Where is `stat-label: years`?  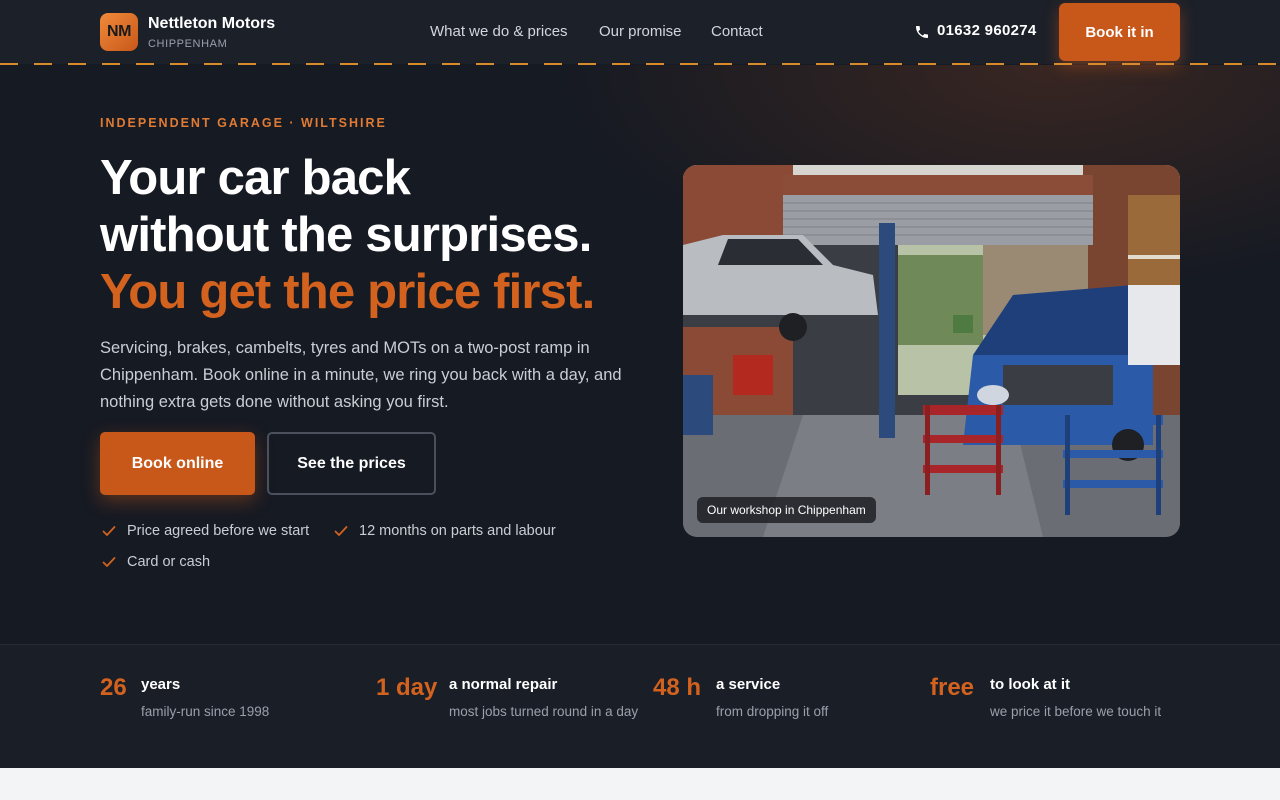
stat-label: years is located at coordinates (161, 684).